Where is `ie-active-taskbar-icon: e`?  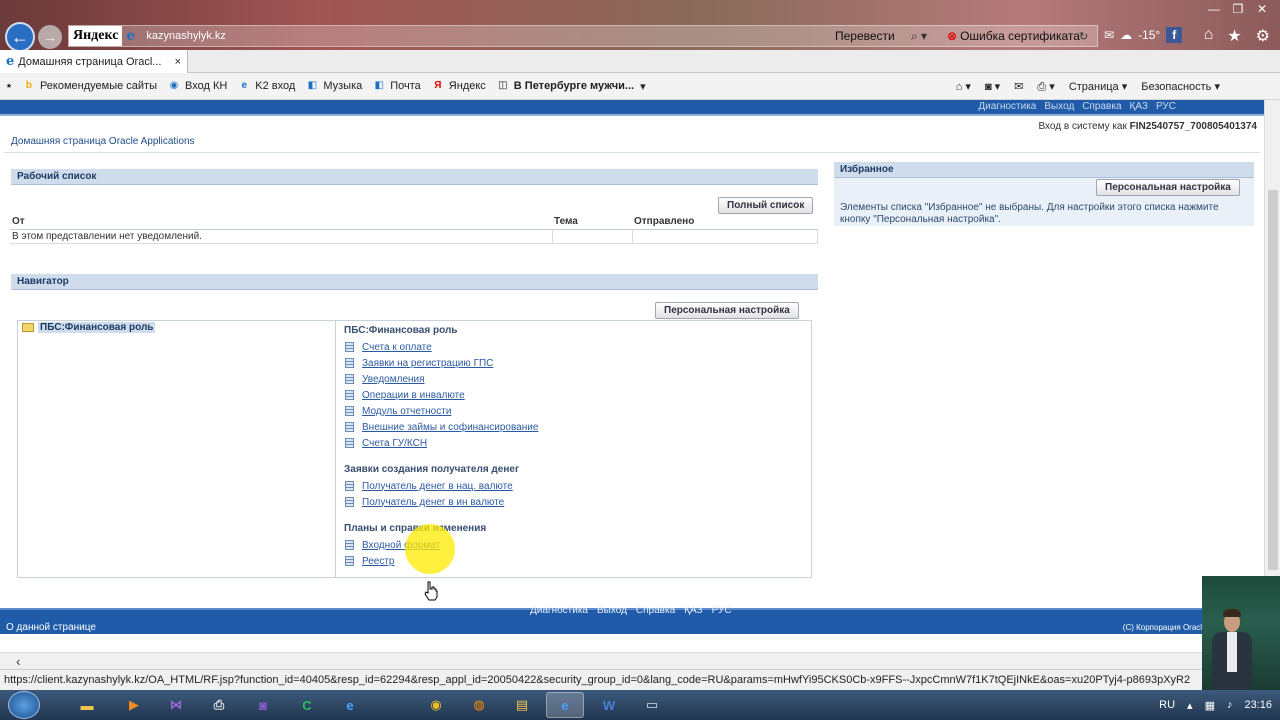 ie-active-taskbar-icon: e is located at coordinates (565, 705).